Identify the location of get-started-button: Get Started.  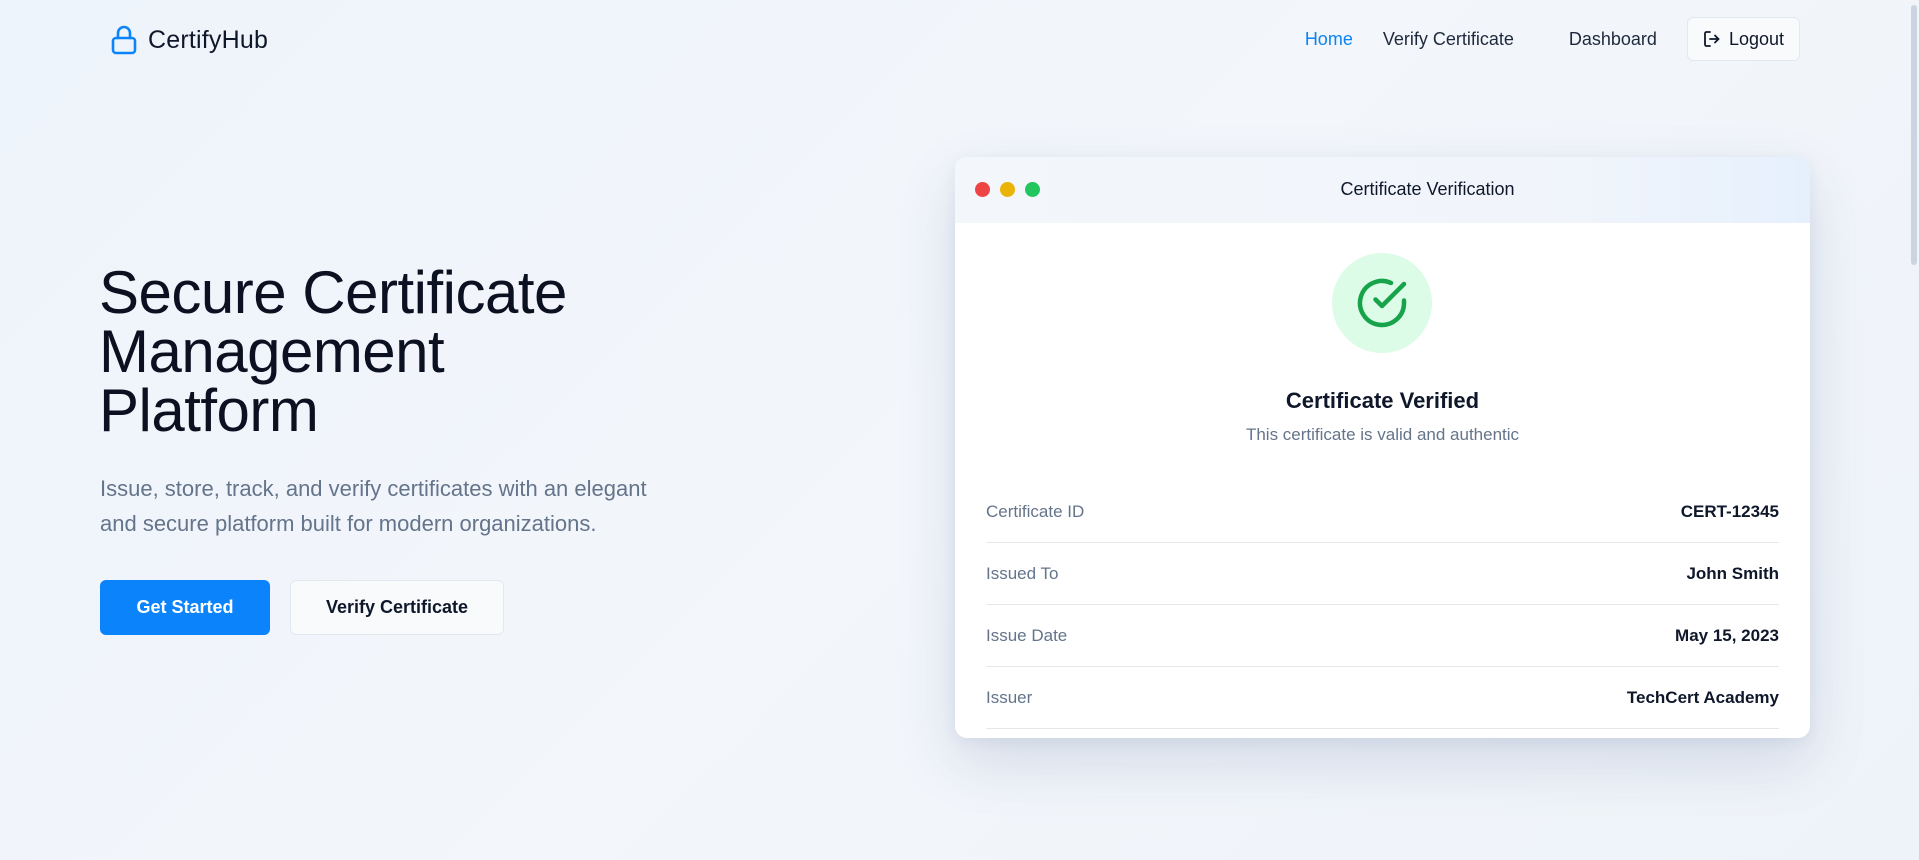
(185, 607).